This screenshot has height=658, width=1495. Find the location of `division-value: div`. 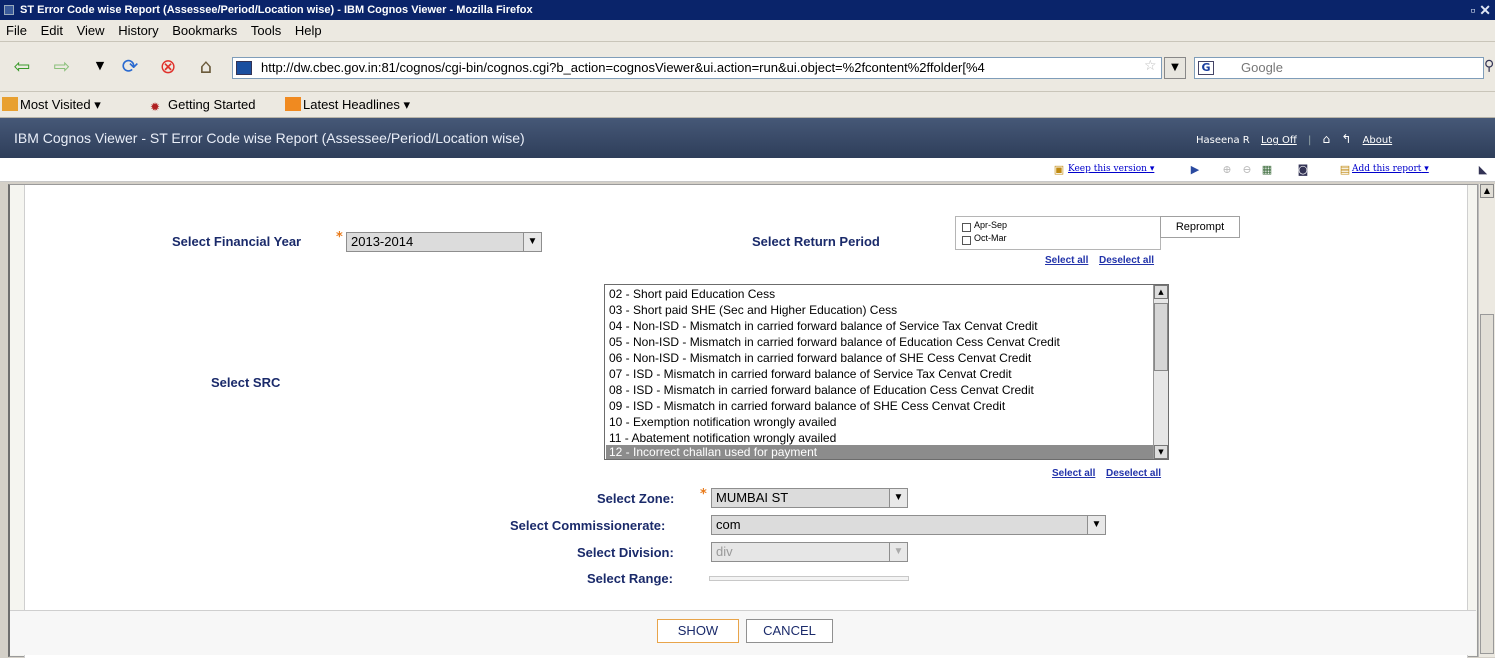

division-value: div is located at coordinates (724, 551).